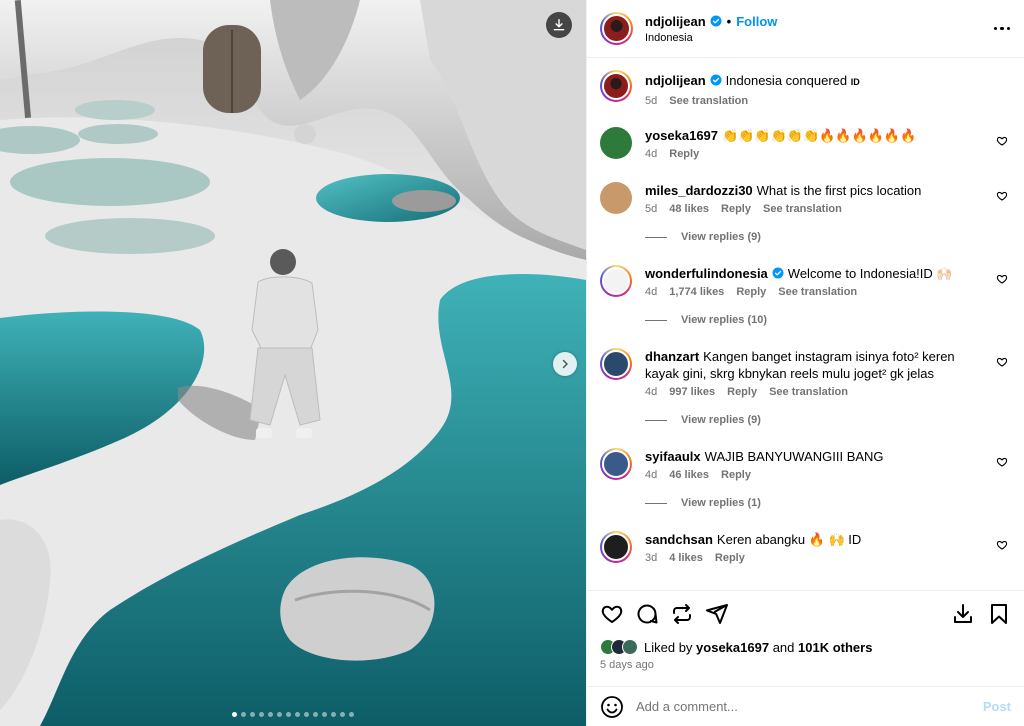 The width and height of the screenshot is (1024, 726). What do you see at coordinates (809, 706) in the screenshot?
I see `comment-input` at bounding box center [809, 706].